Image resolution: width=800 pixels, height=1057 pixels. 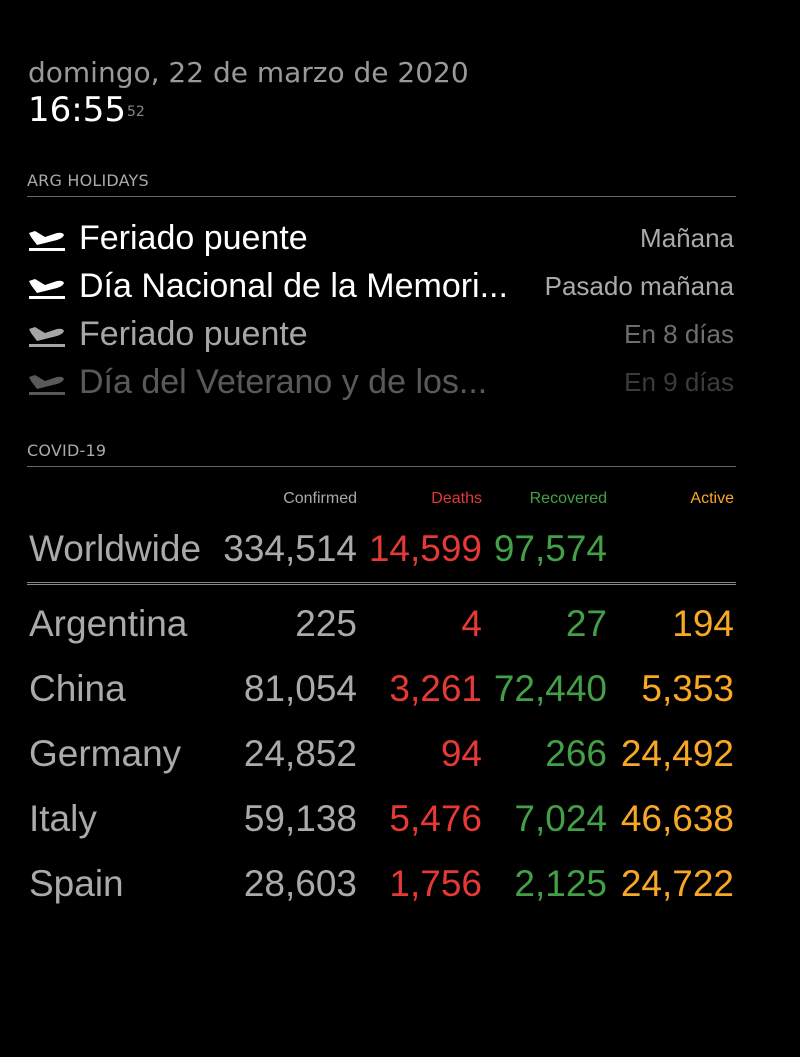 I want to click on column-deaths: Deaths, so click(x=456, y=498).